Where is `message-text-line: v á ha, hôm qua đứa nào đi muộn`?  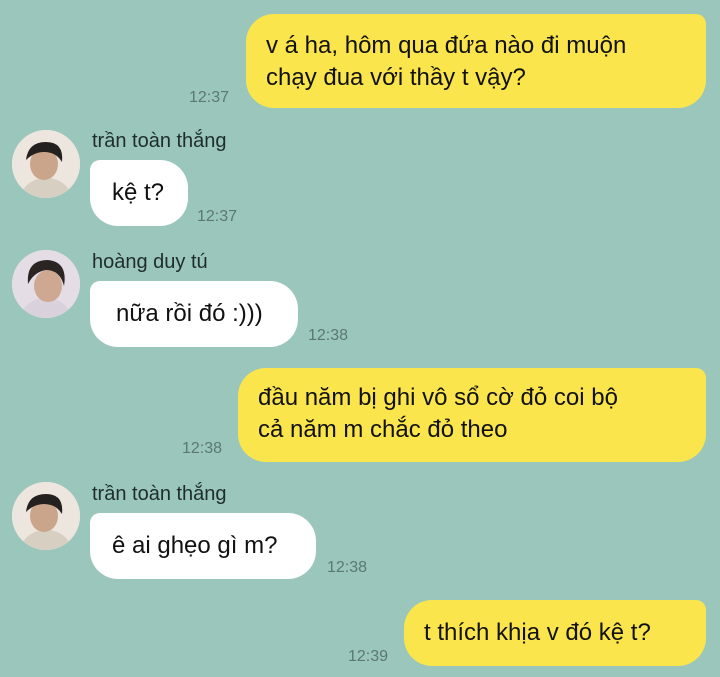
message-text-line: v á ha, hôm qua đứa nào đi muộn is located at coordinates (446, 45).